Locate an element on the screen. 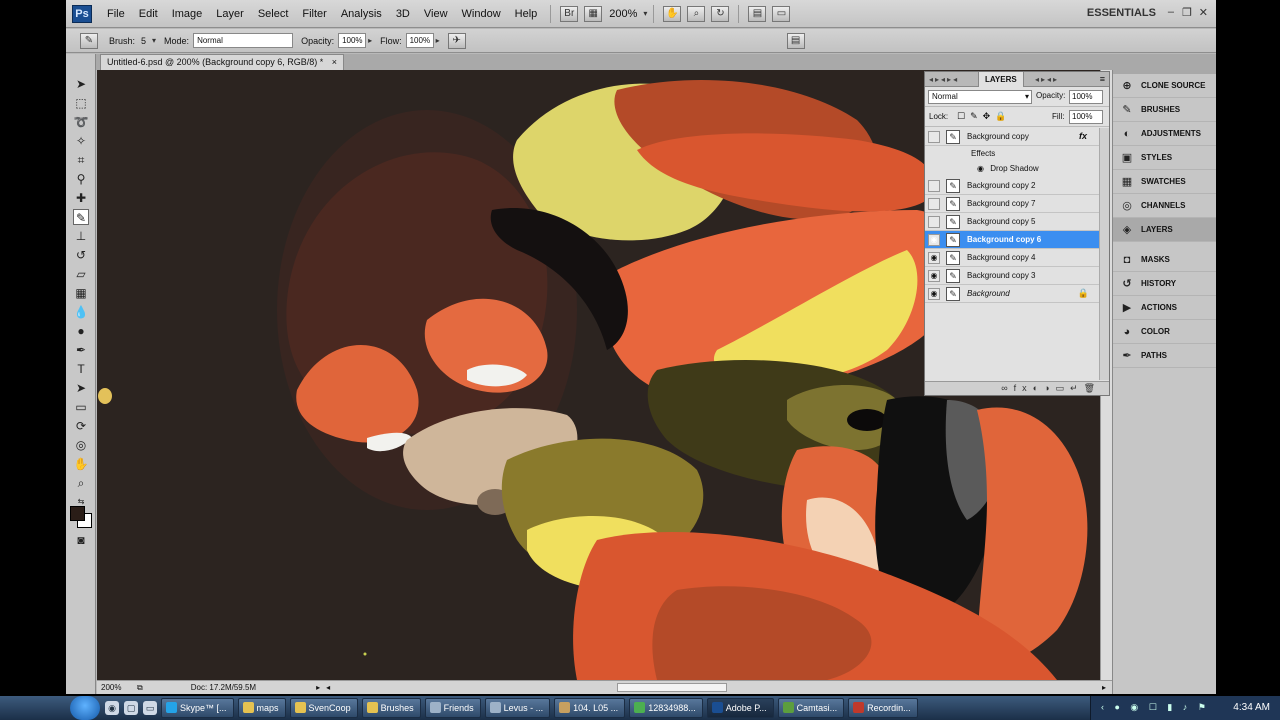 The width and height of the screenshot is (1280, 720). airbrush-icon: ✈ is located at coordinates (456, 40).